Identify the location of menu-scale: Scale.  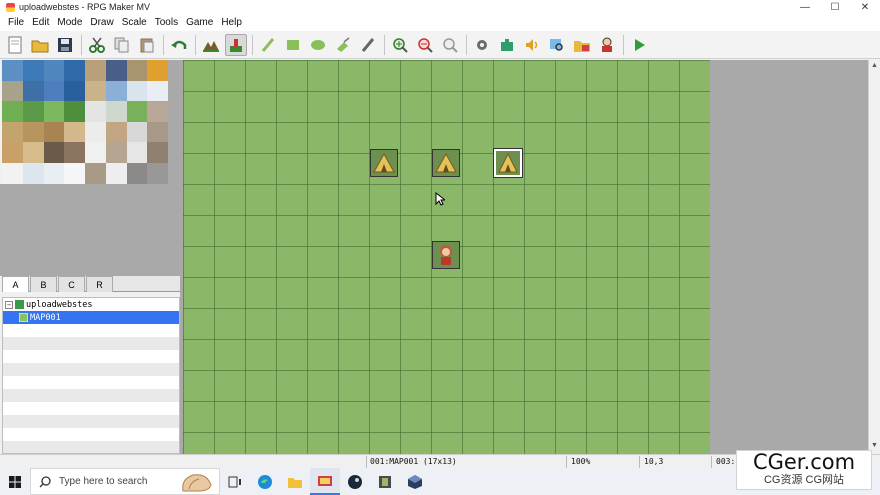
(134, 22).